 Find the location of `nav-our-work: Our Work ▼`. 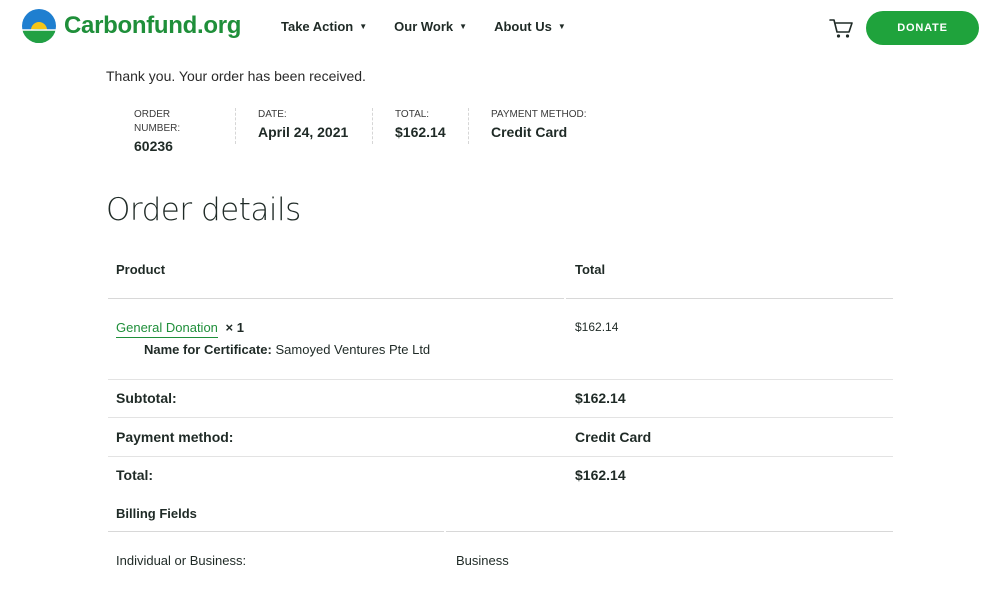

nav-our-work: Our Work ▼ is located at coordinates (430, 26).